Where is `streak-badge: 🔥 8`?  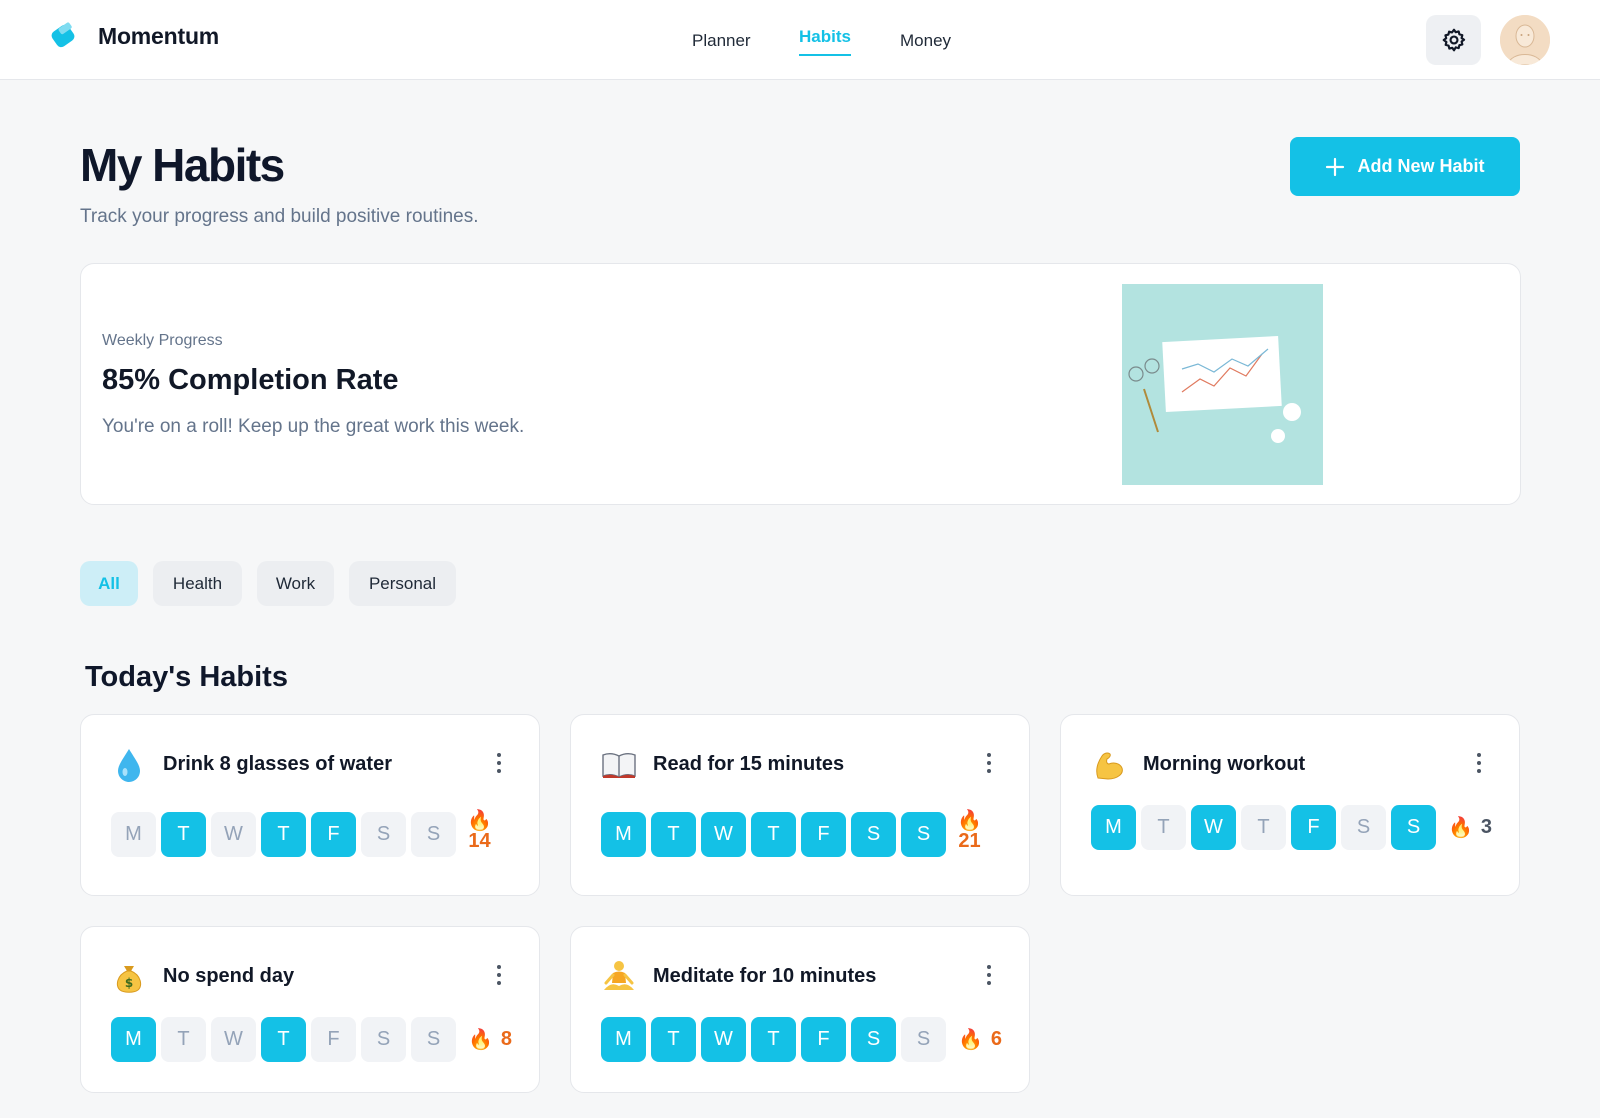 streak-badge: 🔥 8 is located at coordinates (490, 1039).